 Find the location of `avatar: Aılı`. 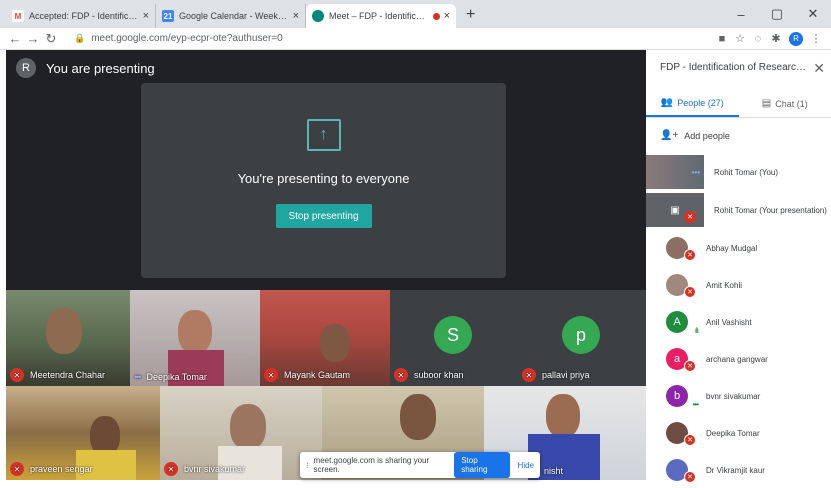

avatar: Aılı is located at coordinates (677, 322).